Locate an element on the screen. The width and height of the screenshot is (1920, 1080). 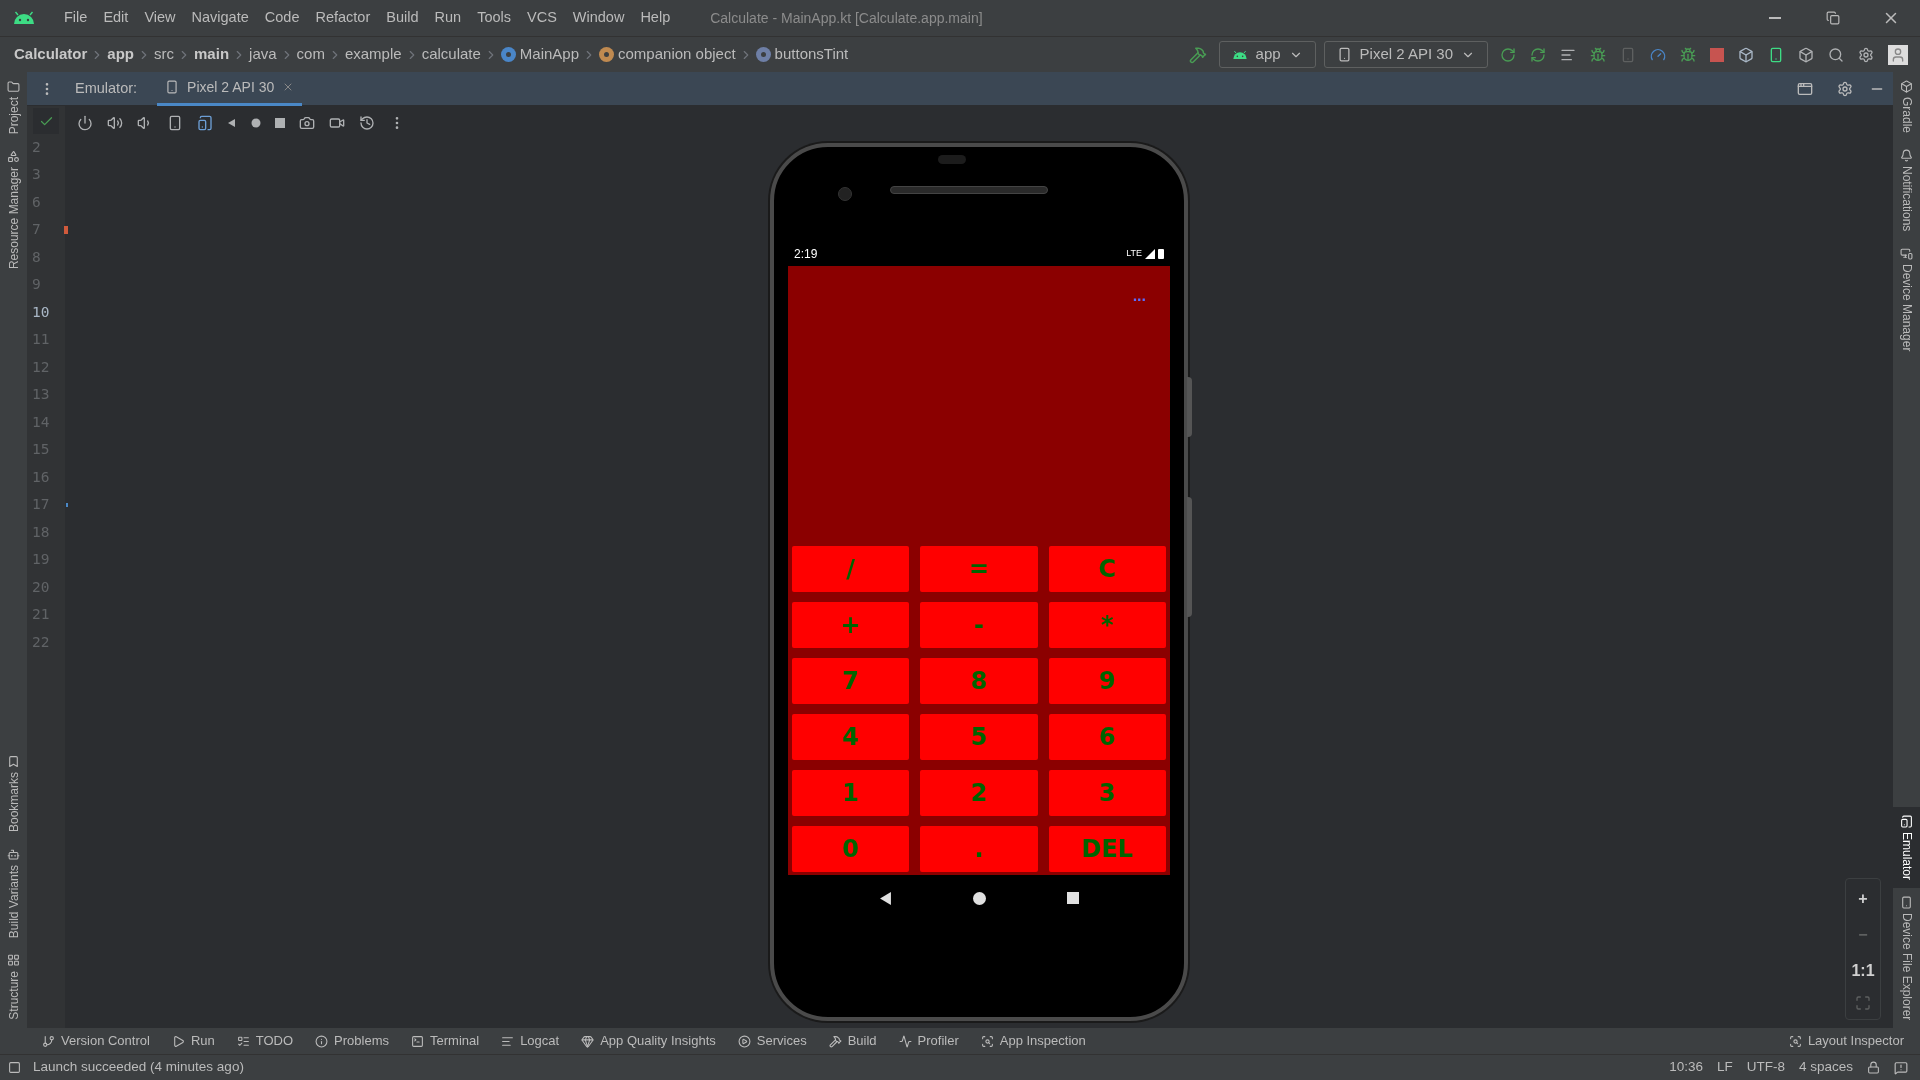
tool-window-tab: Device File Explorer is located at coordinates (1906, 957).